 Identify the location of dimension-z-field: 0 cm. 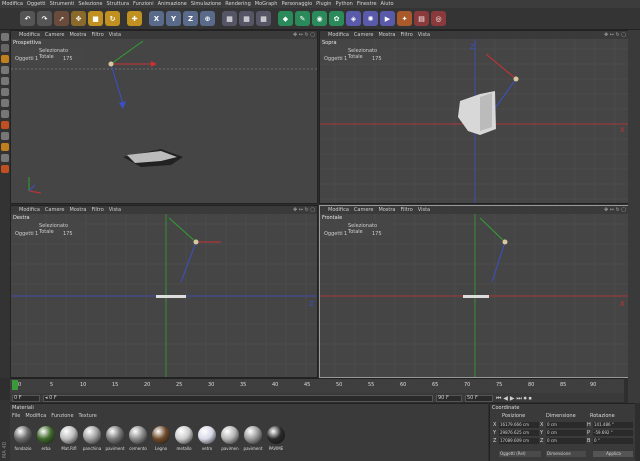
(566, 441).